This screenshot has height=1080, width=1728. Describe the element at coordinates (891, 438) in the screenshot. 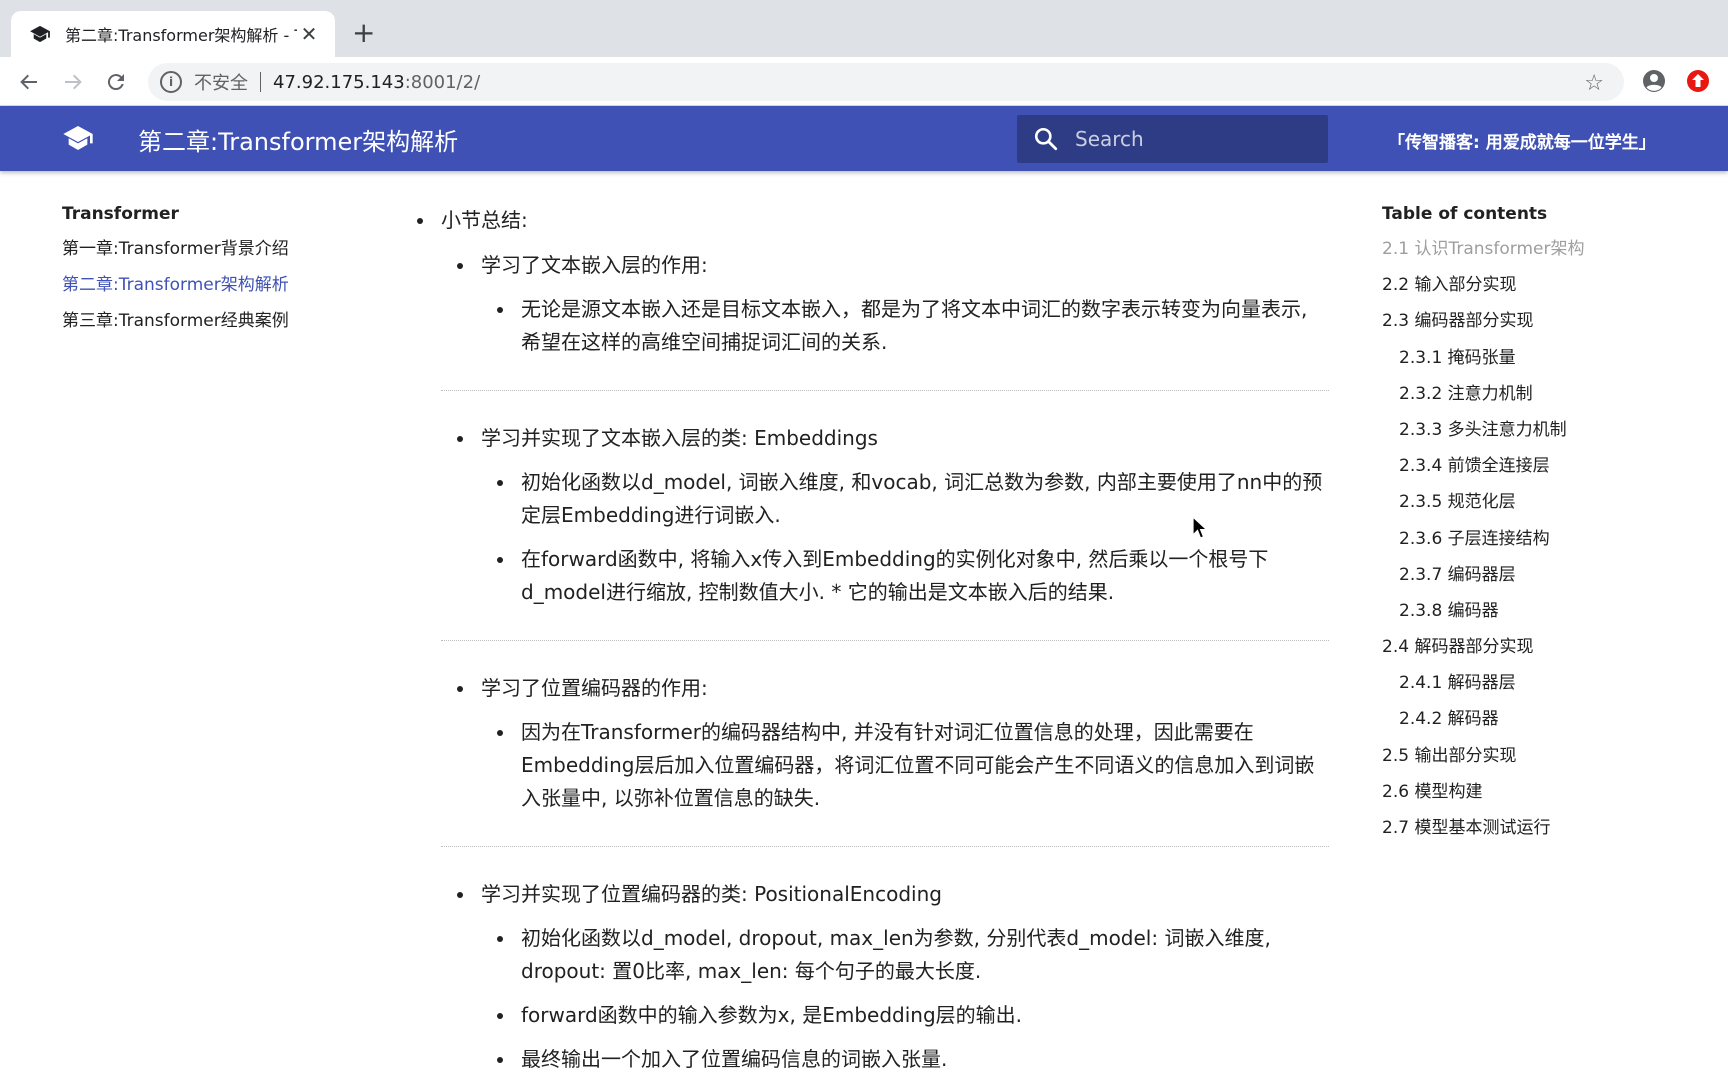

I see `section-heading: 学习并实现了文本嵌入层的类: Embeddings` at that location.